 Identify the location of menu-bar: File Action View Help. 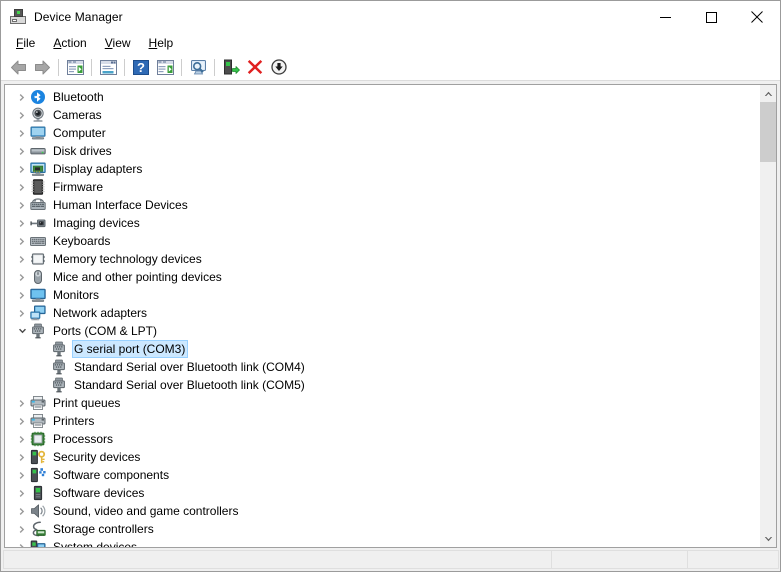
(390, 43).